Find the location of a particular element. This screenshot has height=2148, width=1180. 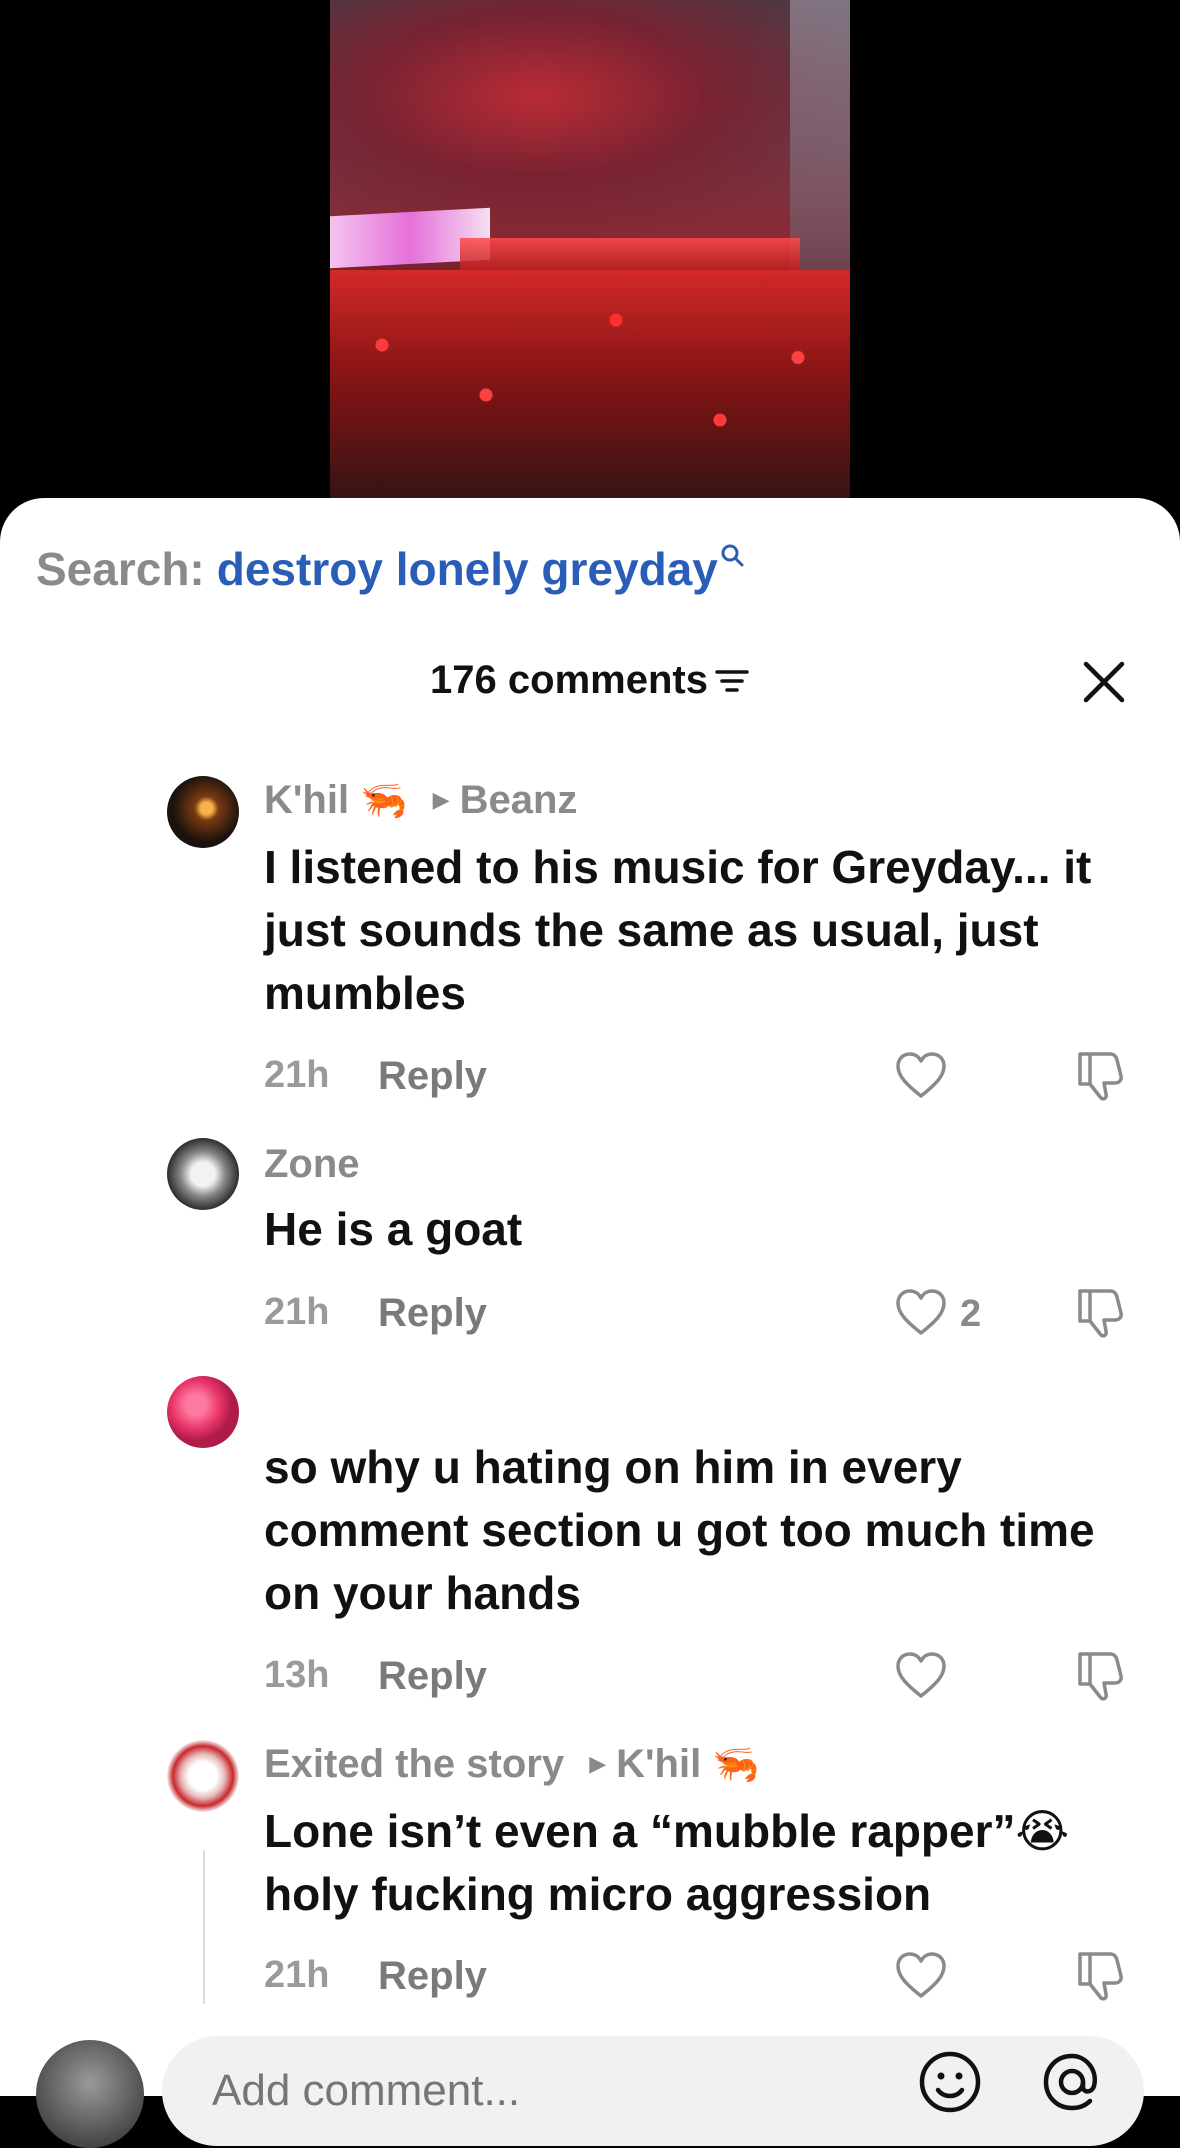

comment-composer is located at coordinates (590, 2089).